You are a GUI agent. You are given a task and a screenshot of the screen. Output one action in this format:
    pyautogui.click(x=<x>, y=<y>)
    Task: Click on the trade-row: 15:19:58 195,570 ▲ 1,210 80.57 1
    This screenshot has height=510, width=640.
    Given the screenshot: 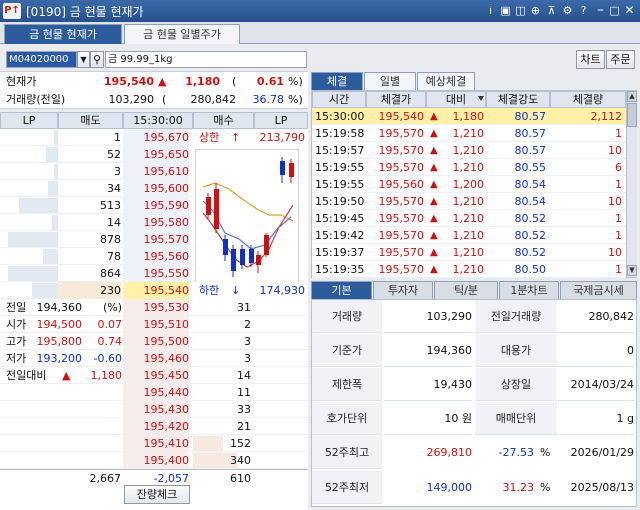 What is the action you would take?
    pyautogui.click(x=469, y=133)
    